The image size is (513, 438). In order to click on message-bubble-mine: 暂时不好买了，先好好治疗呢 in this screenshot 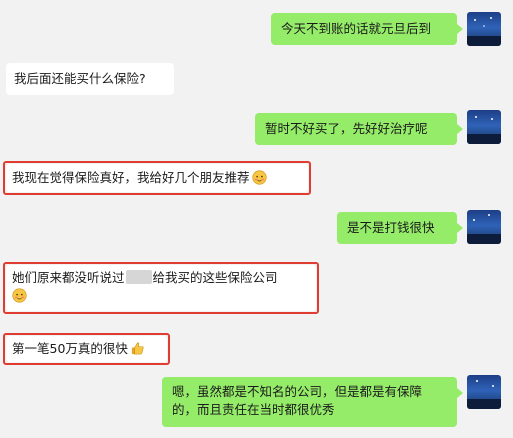, I will do `click(359, 129)`.